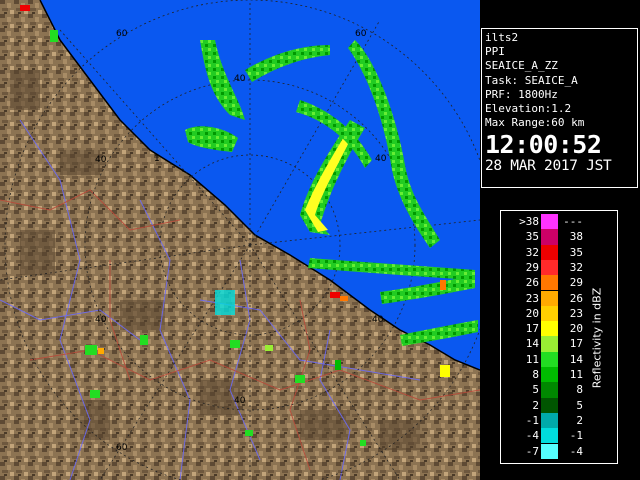 This screenshot has height=480, width=640. I want to click on legend-lower-bound: 26, so click(532, 283).